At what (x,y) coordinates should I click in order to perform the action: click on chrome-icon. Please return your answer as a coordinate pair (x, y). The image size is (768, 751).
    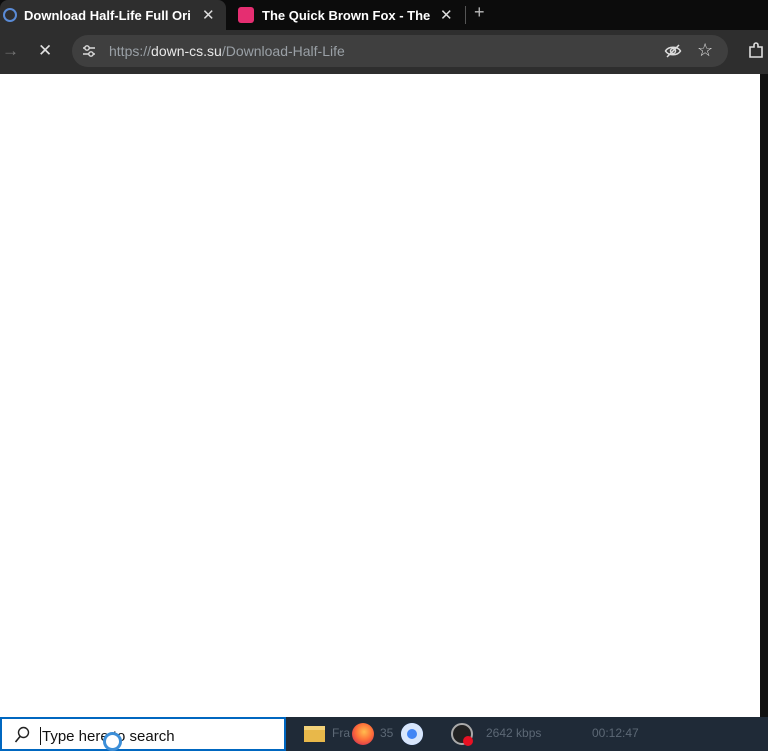
    Looking at the image, I should click on (412, 734).